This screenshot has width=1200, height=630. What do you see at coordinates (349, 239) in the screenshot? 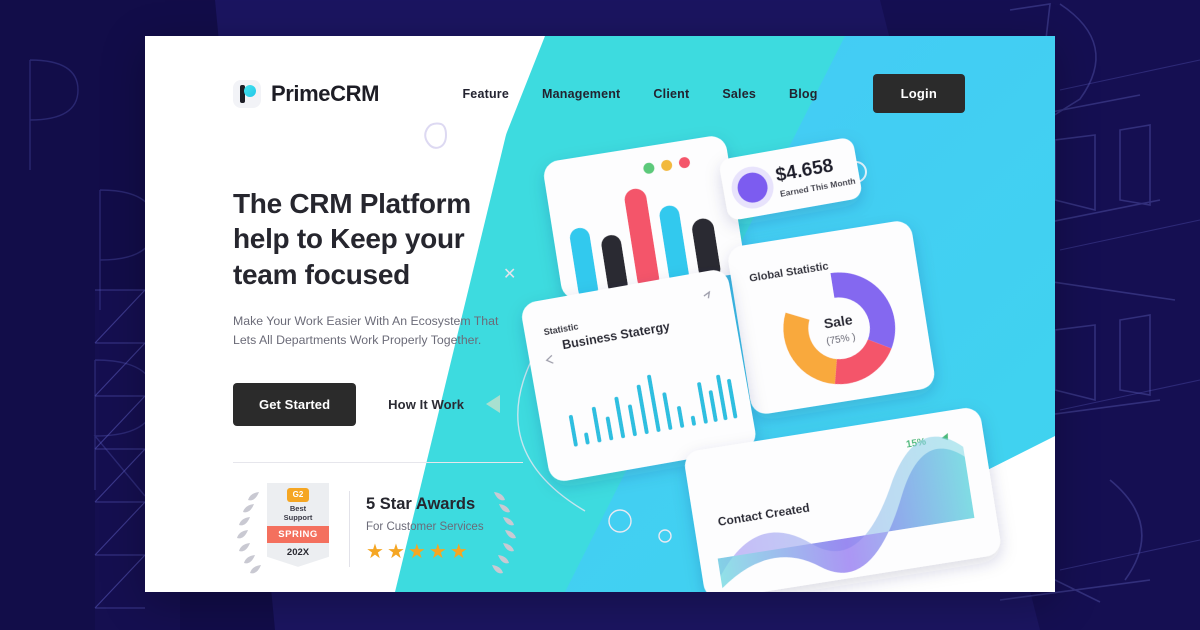
I see `headline-line-2: help to Keep your` at bounding box center [349, 239].